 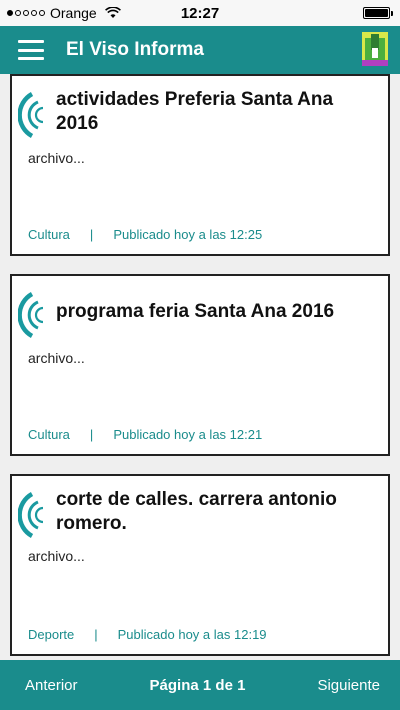 I want to click on post-meta: Cultura | Publicado hoy a las 12:25, so click(x=145, y=234).